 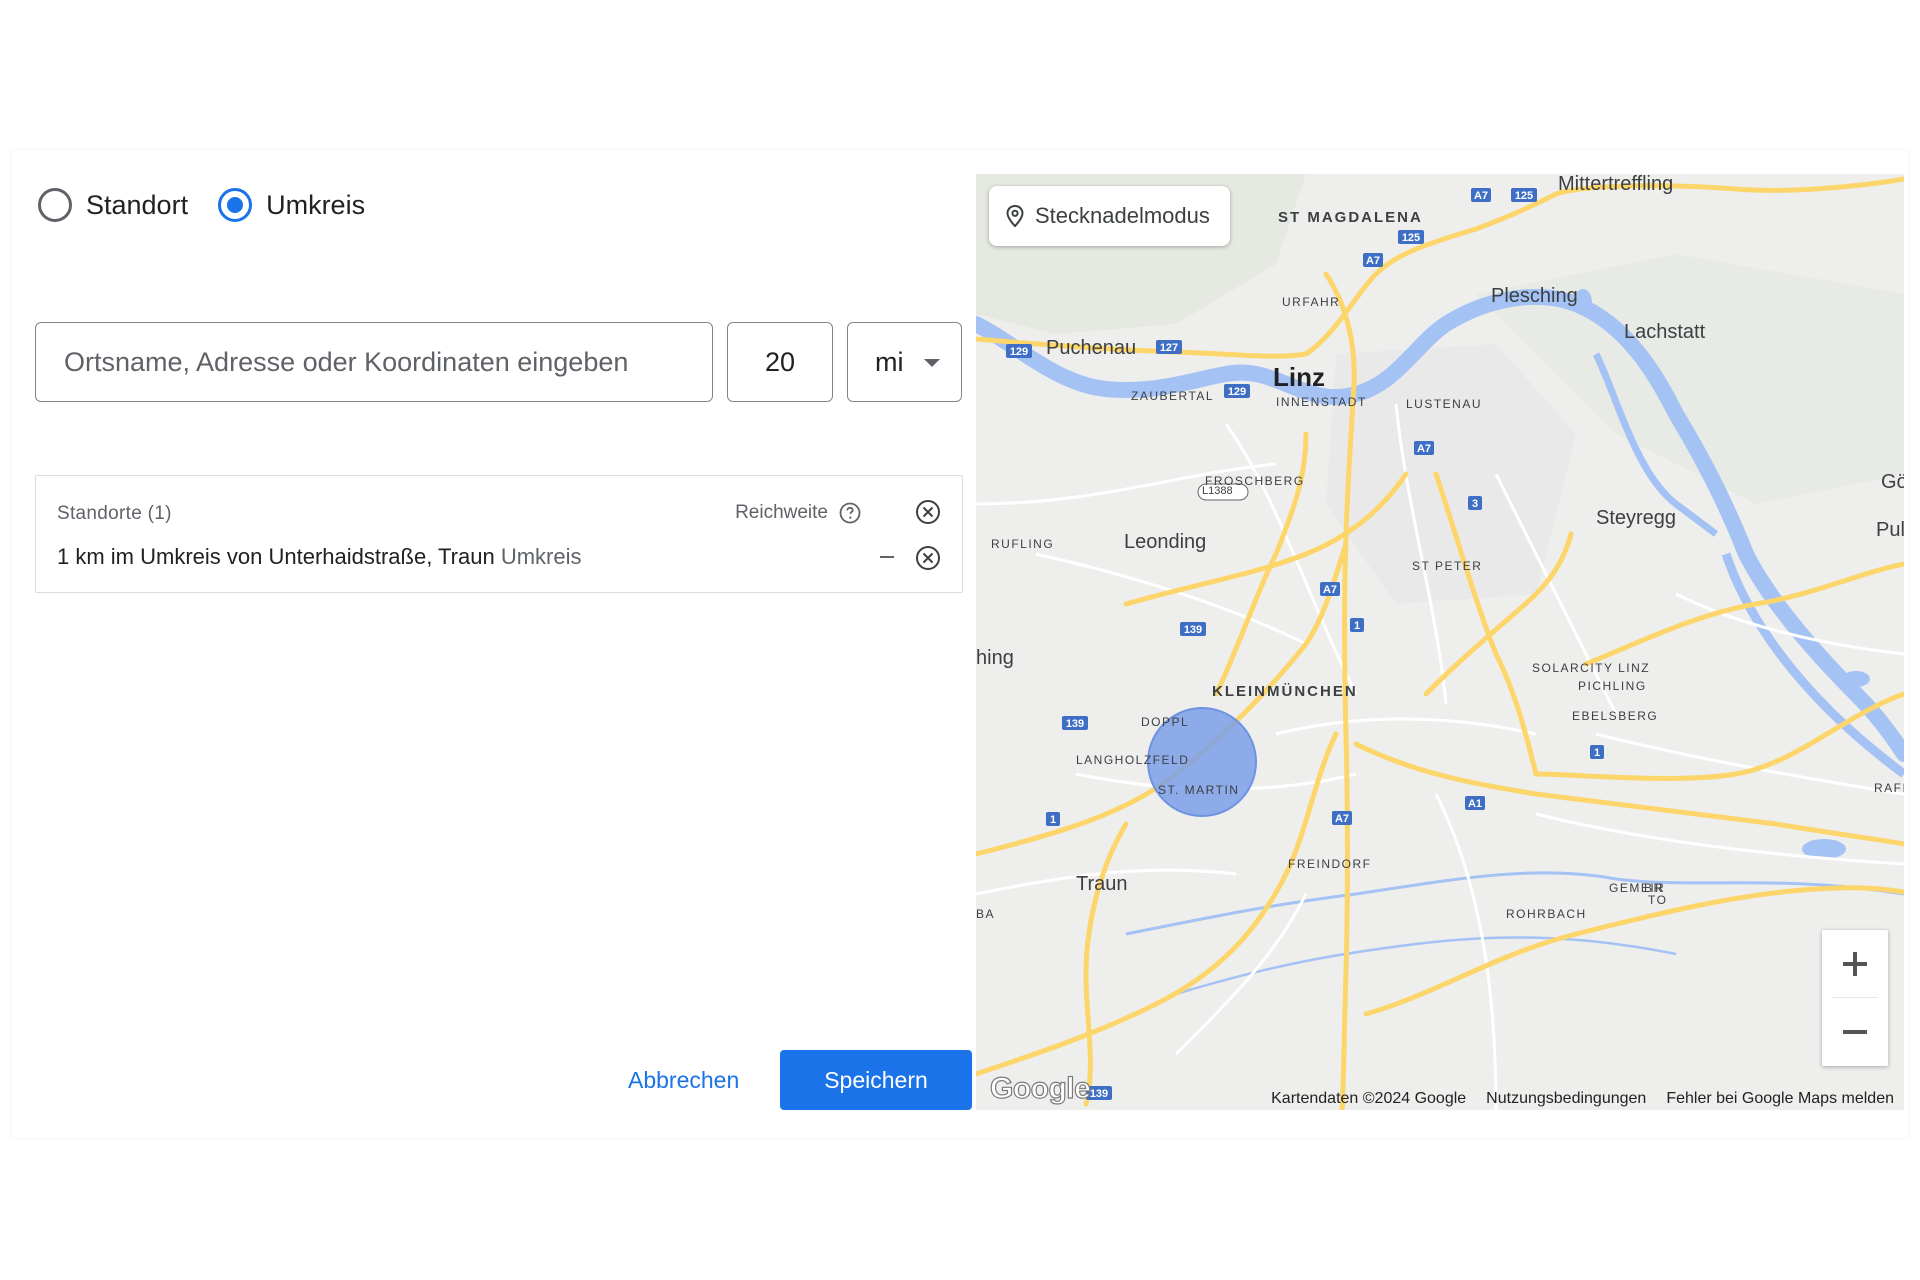 What do you see at coordinates (1015, 216) in the screenshot?
I see `location-pin-icon` at bounding box center [1015, 216].